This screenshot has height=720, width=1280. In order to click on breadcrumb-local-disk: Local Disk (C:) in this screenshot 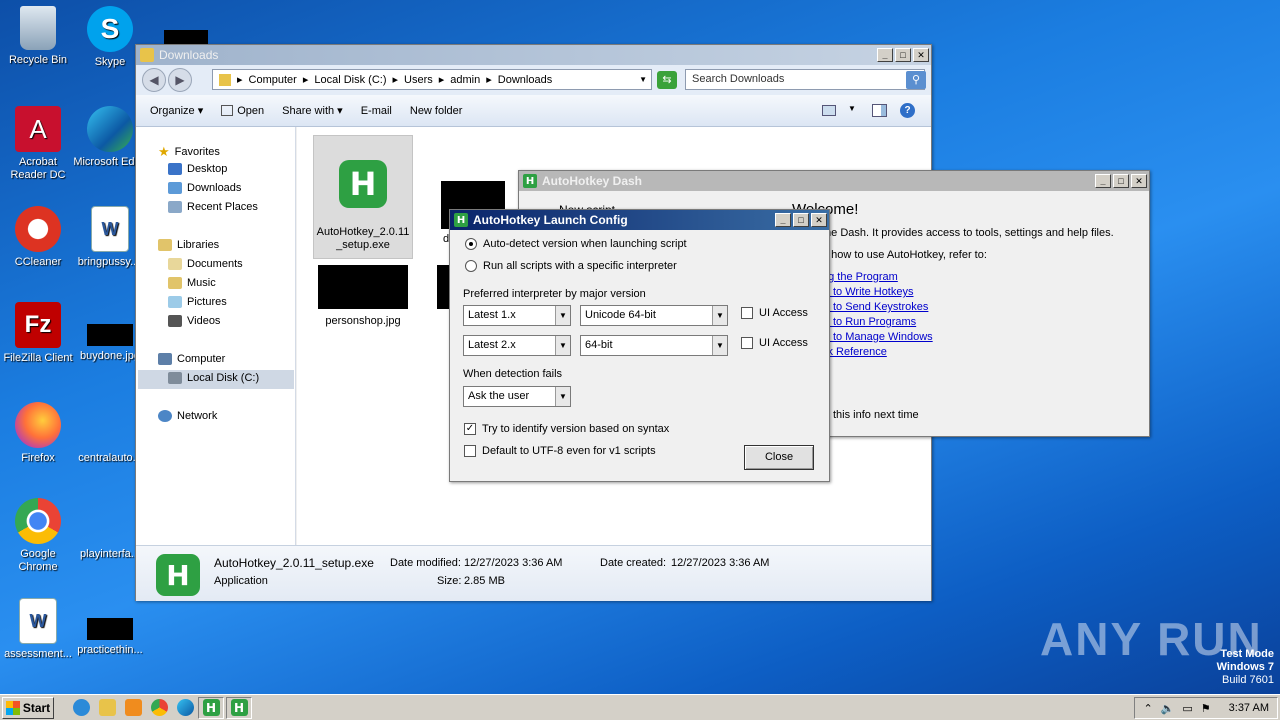, I will do `click(350, 80)`.